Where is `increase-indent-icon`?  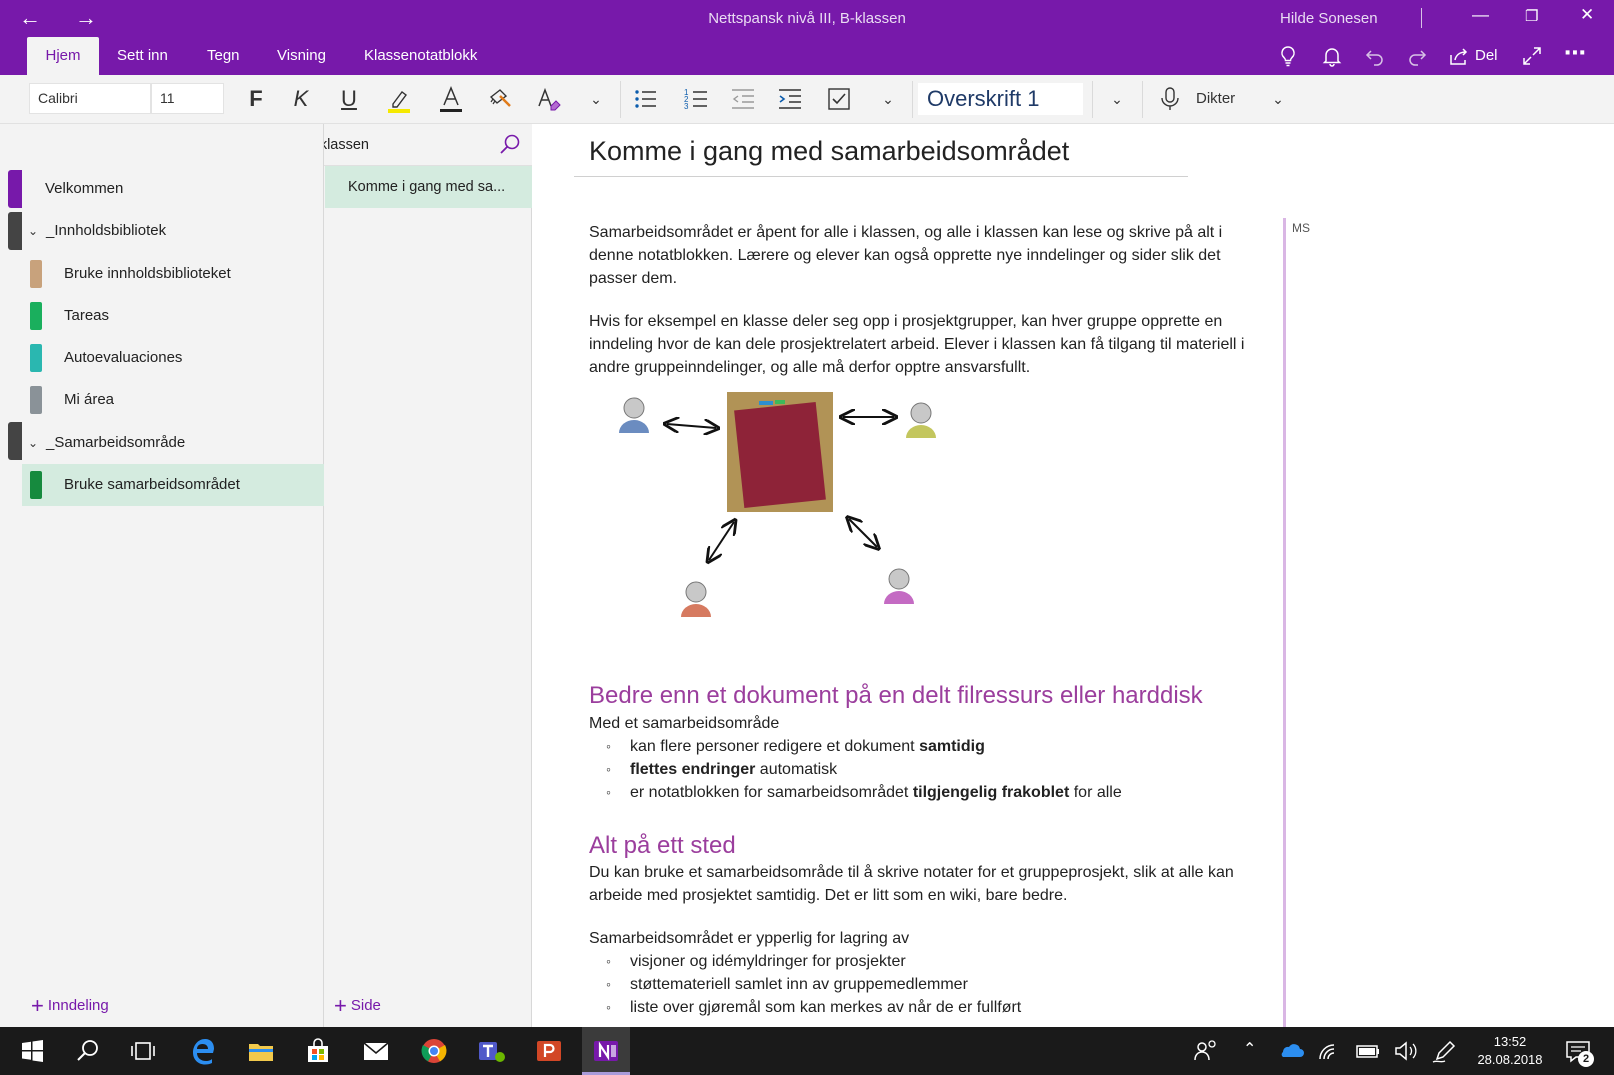
increase-indent-icon is located at coordinates (791, 99).